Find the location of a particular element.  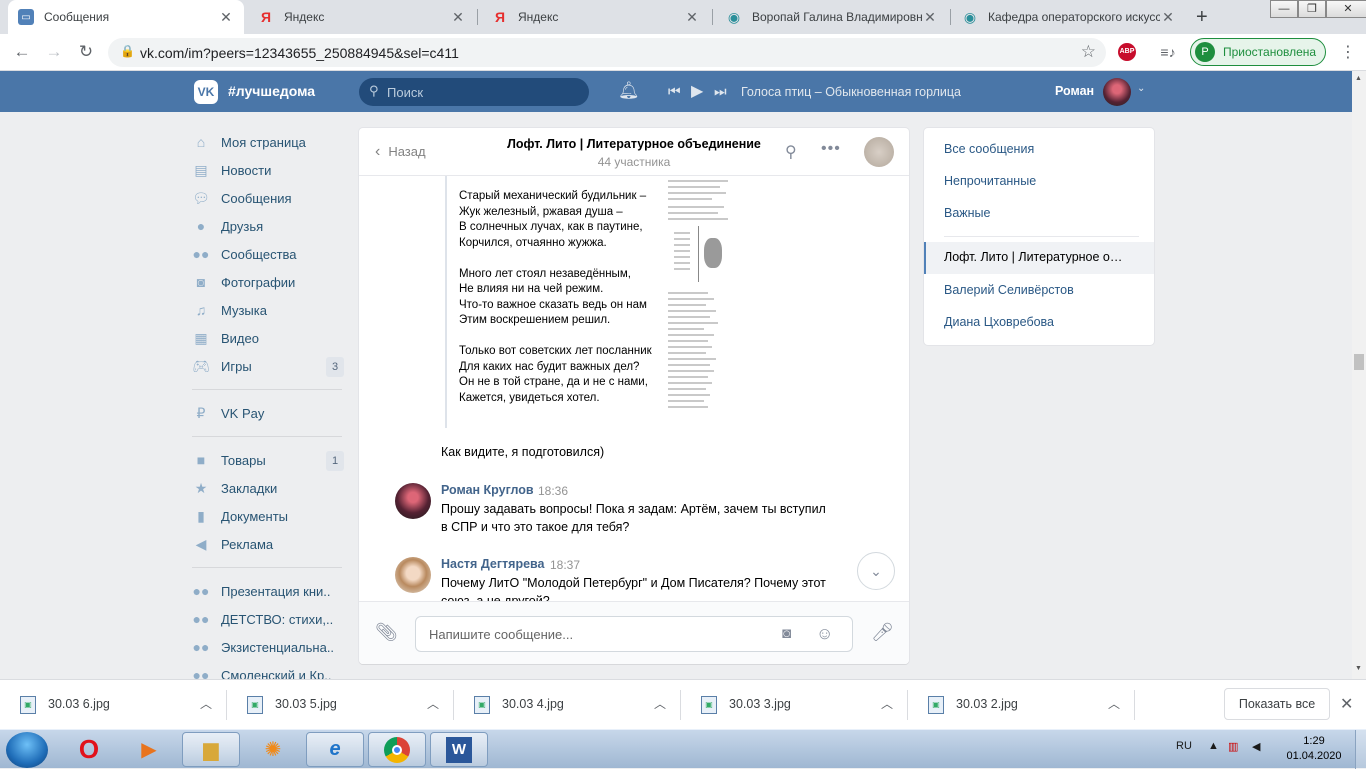

previous-track-icon: ⏮︎ is located at coordinates (674, 91).